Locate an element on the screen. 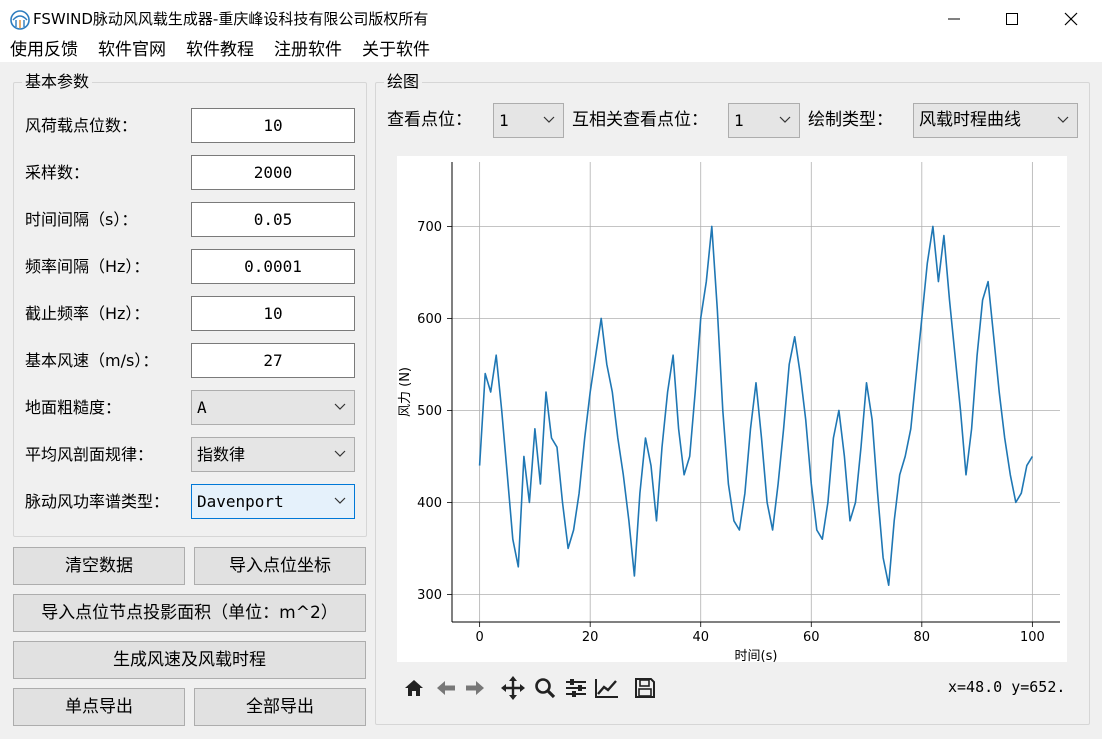 Image resolution: width=1102 pixels, height=739 pixels. menu-about: 关于软件 is located at coordinates (396, 50).